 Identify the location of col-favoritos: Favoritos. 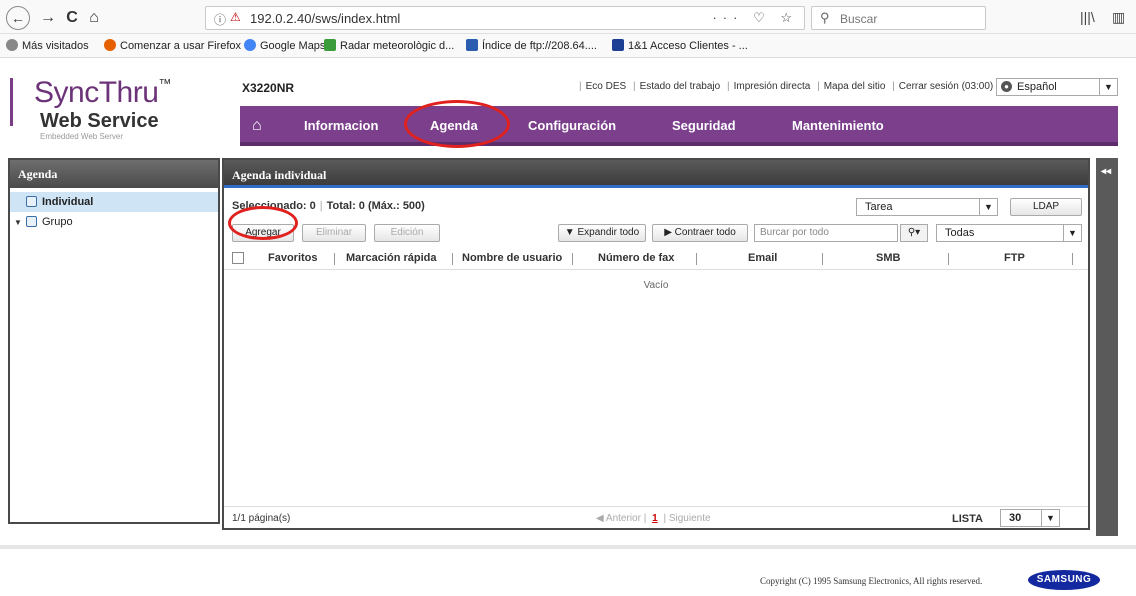
(293, 258).